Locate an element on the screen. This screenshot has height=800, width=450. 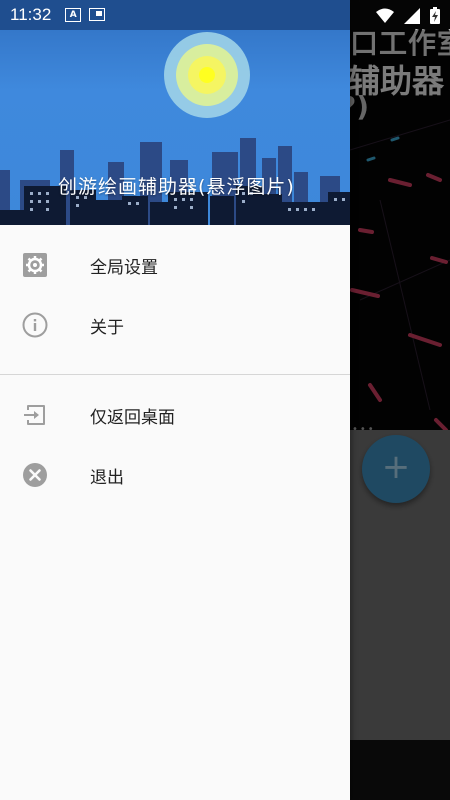
menu-item-about: 关于 is located at coordinates (175, 325).